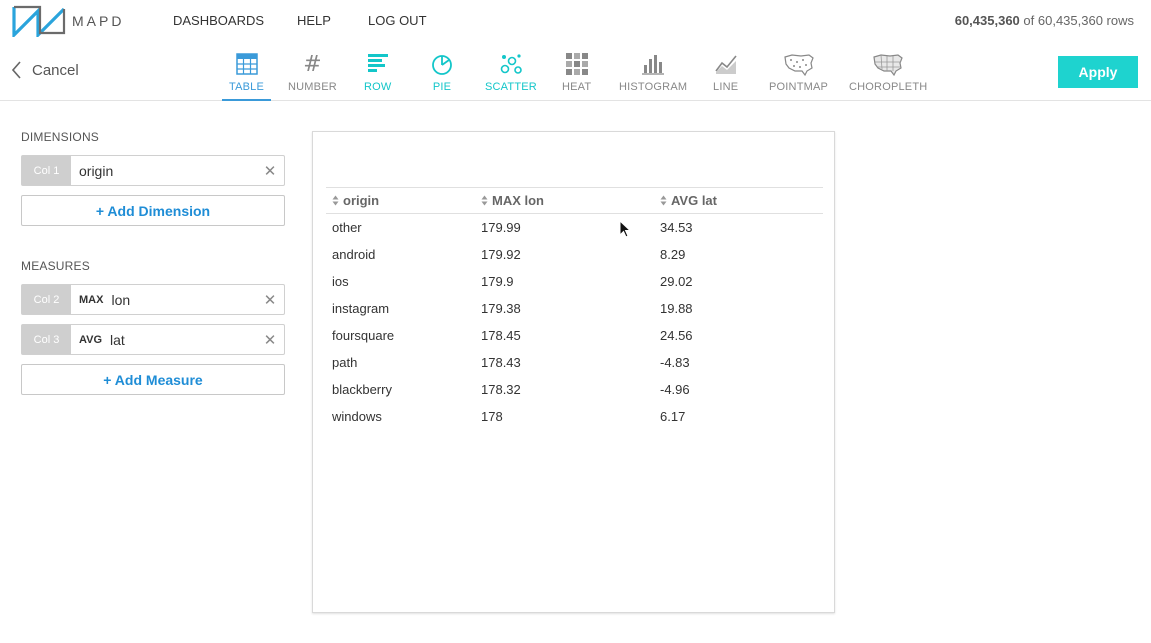 This screenshot has height=643, width=1151. I want to click on measure-pill: Col 2 MAX lon ✕, so click(153, 299).